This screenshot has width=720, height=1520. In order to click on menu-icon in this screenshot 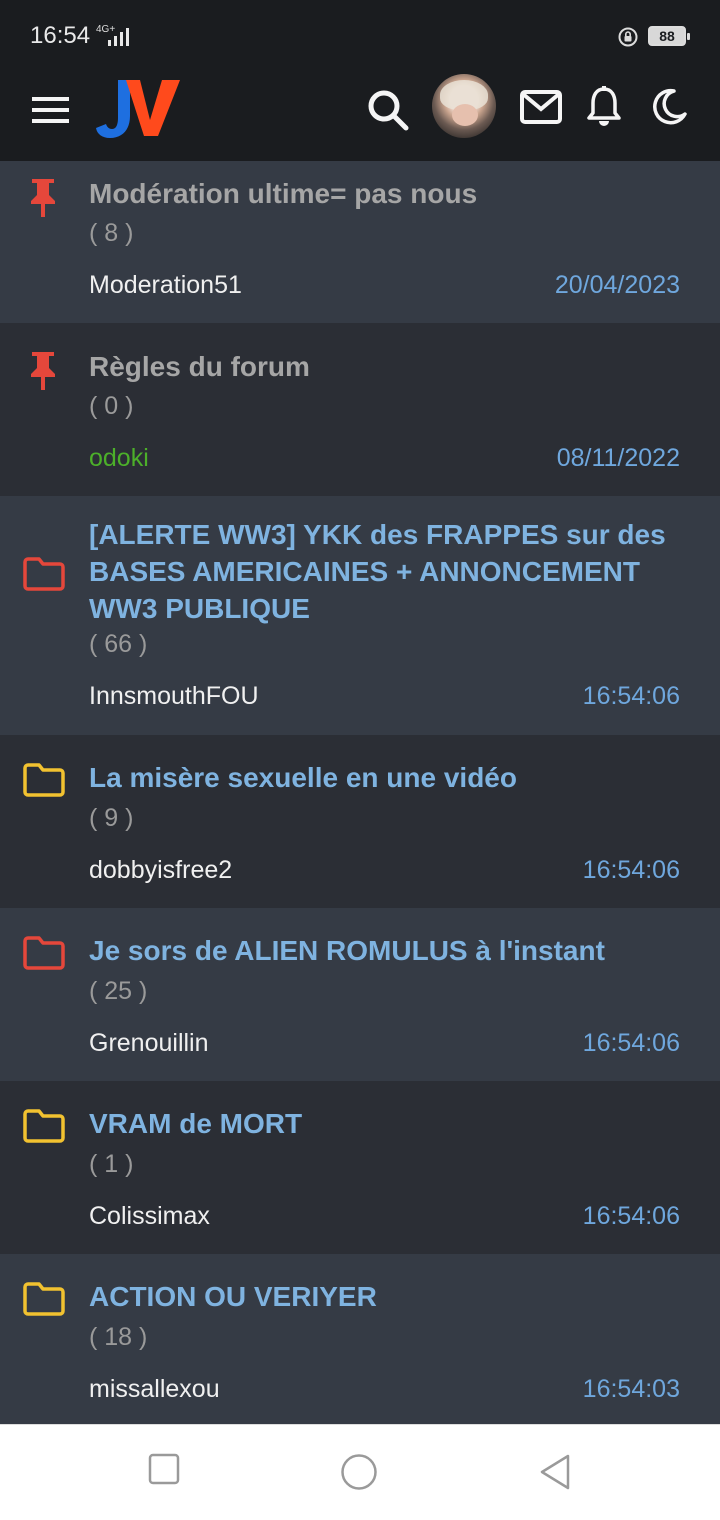, I will do `click(51, 110)`.